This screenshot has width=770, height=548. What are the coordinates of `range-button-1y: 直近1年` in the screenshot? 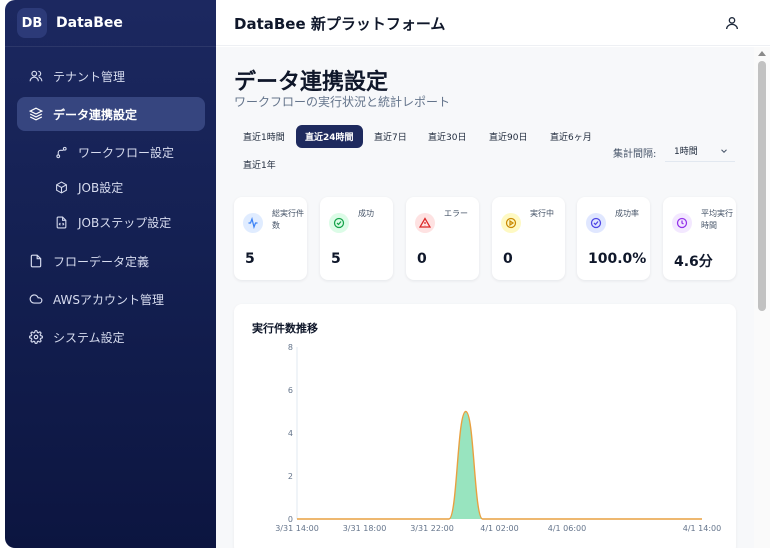 It's located at (259, 164).